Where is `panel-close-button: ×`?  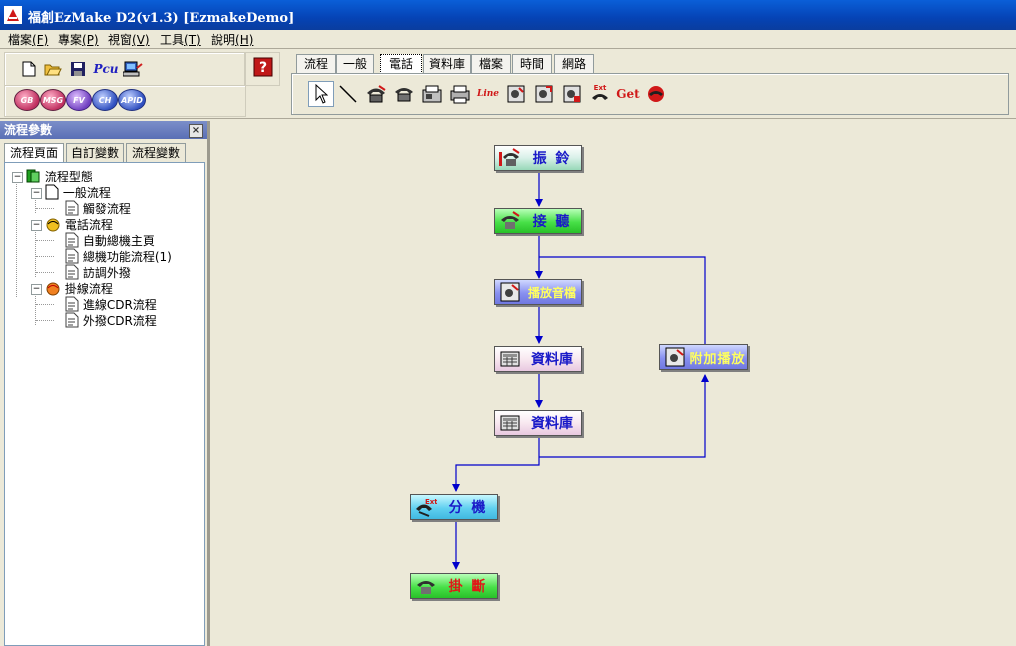 panel-close-button: × is located at coordinates (196, 131).